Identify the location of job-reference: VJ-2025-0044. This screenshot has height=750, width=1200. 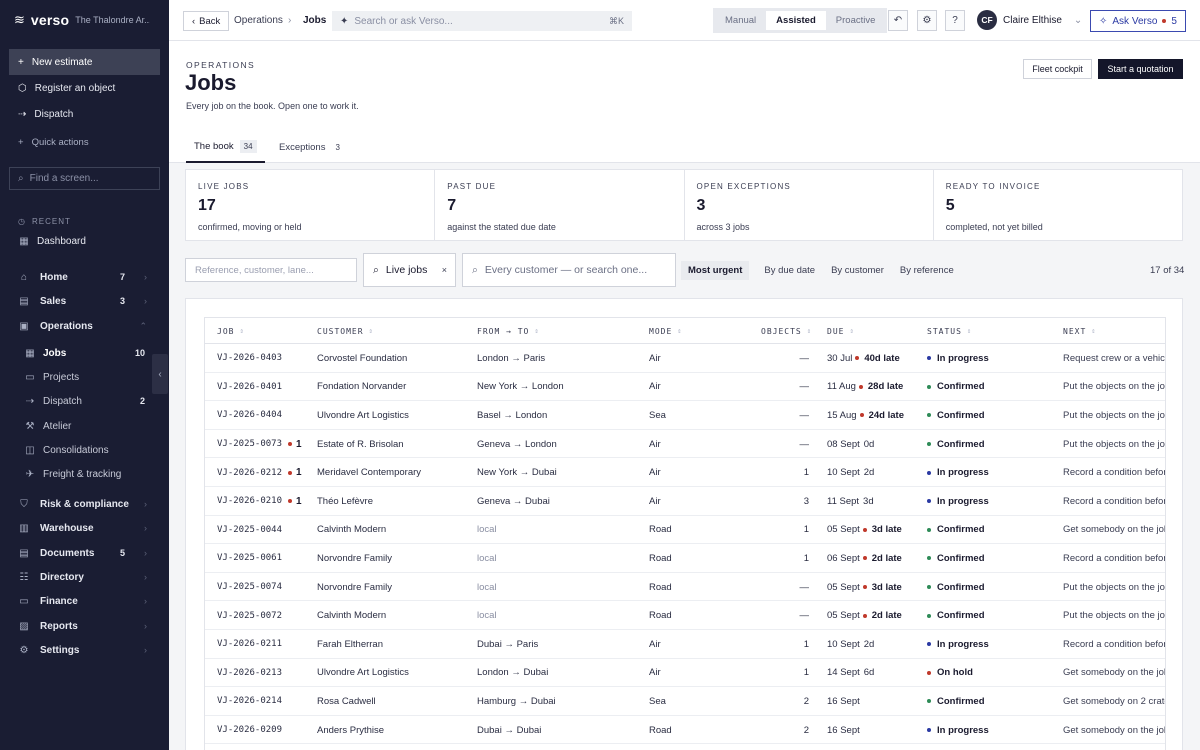
(249, 530).